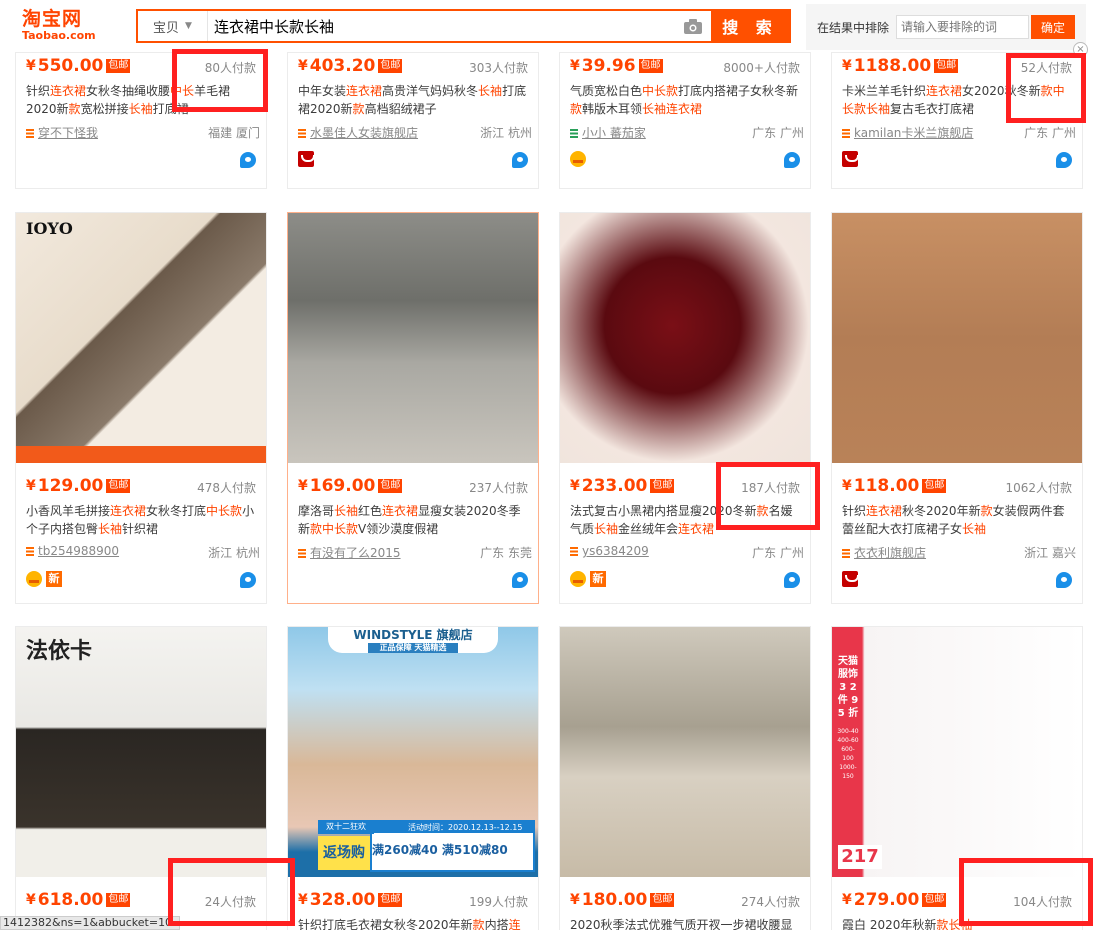 This screenshot has height=930, width=1093. I want to click on sales-count: 52人付款, so click(1046, 68).